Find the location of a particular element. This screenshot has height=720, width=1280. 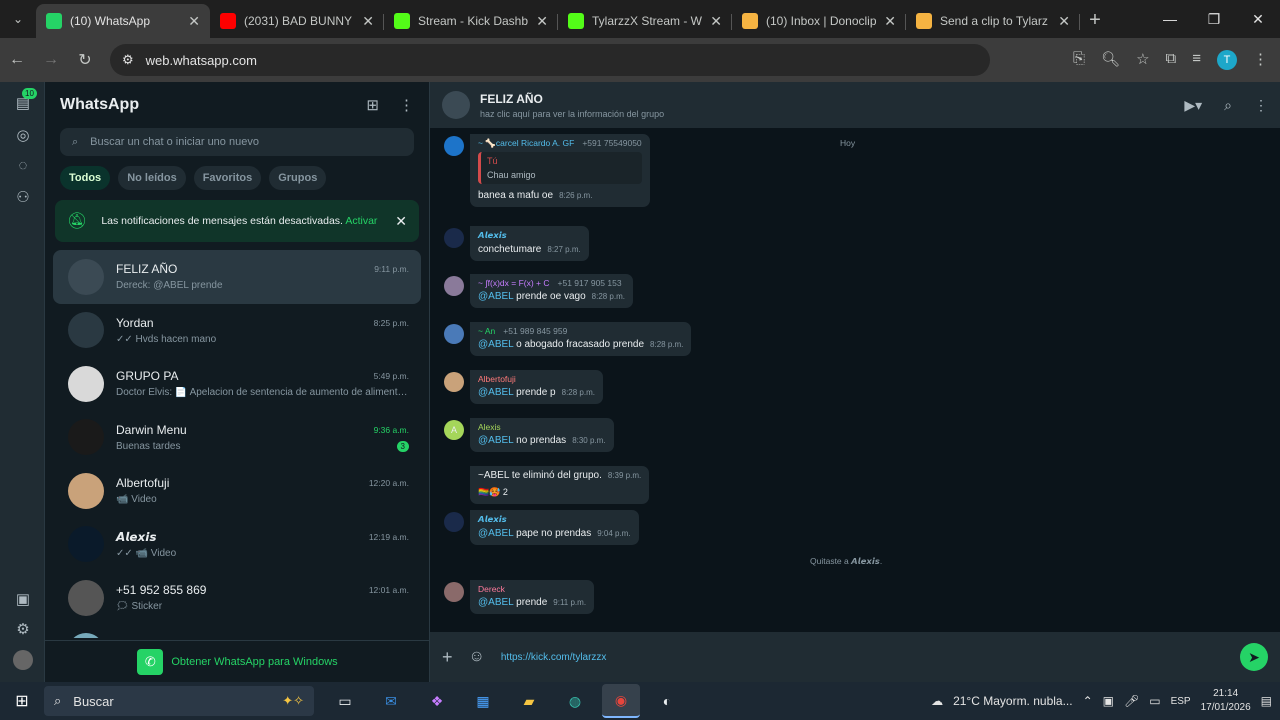

outlook-icon: ✉ is located at coordinates (391, 701).